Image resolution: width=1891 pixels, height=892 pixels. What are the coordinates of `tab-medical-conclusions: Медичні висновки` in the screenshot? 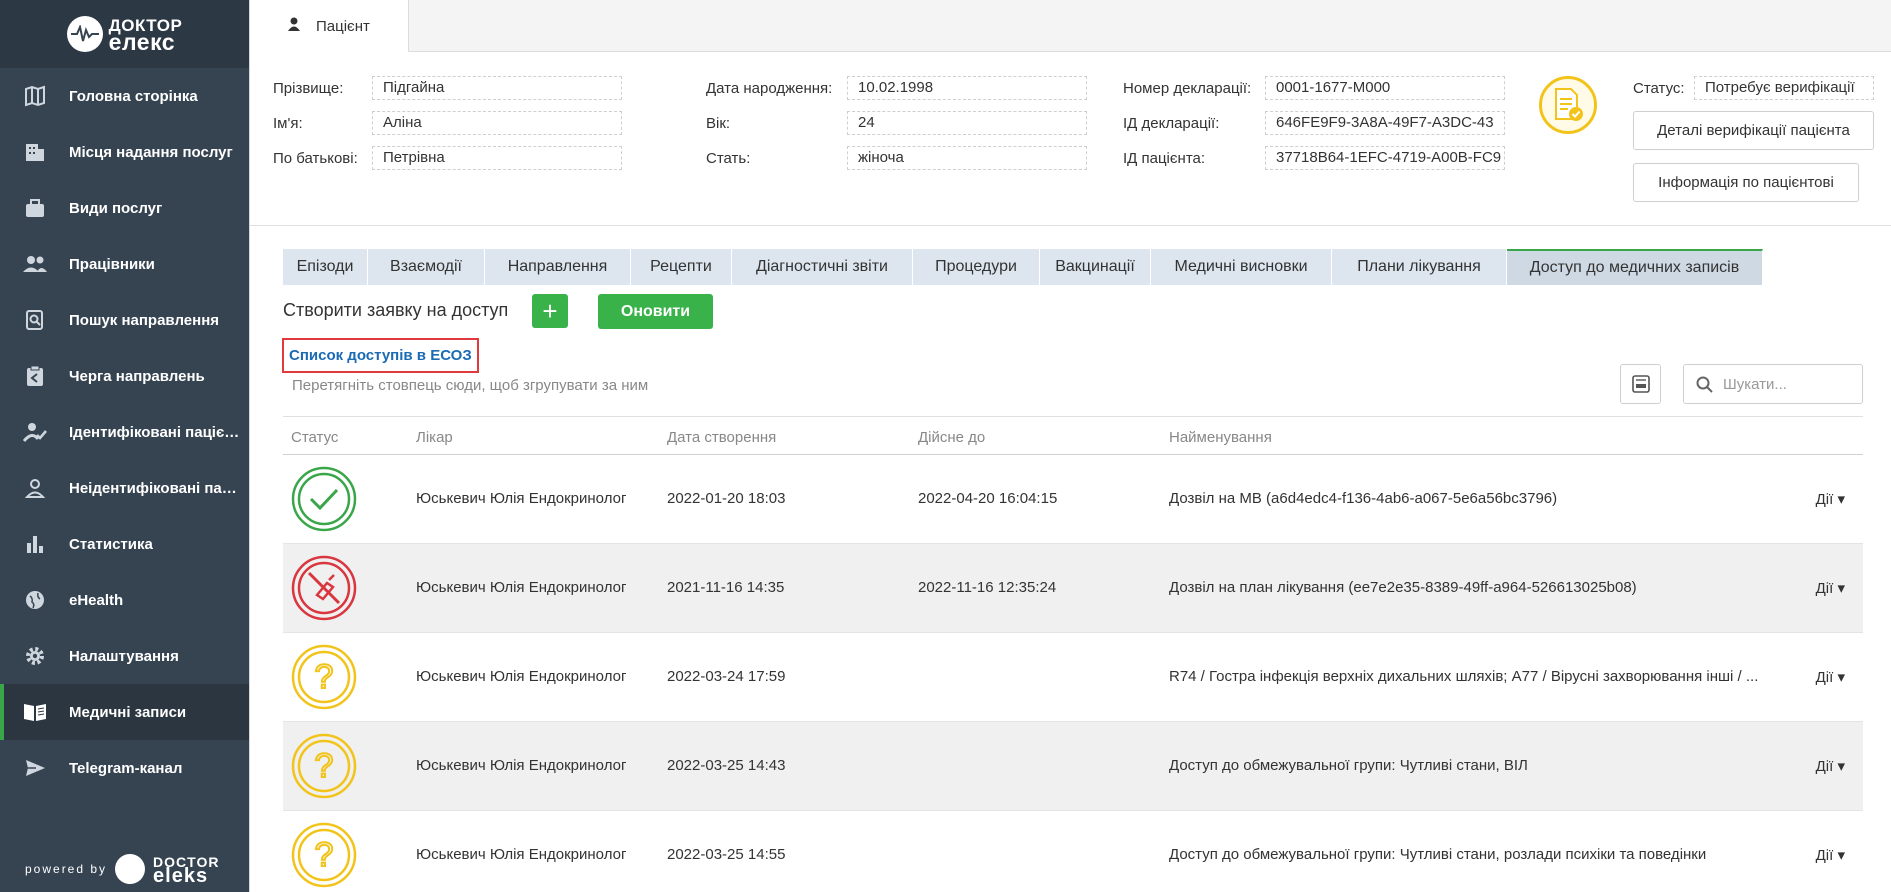 It's located at (1241, 267).